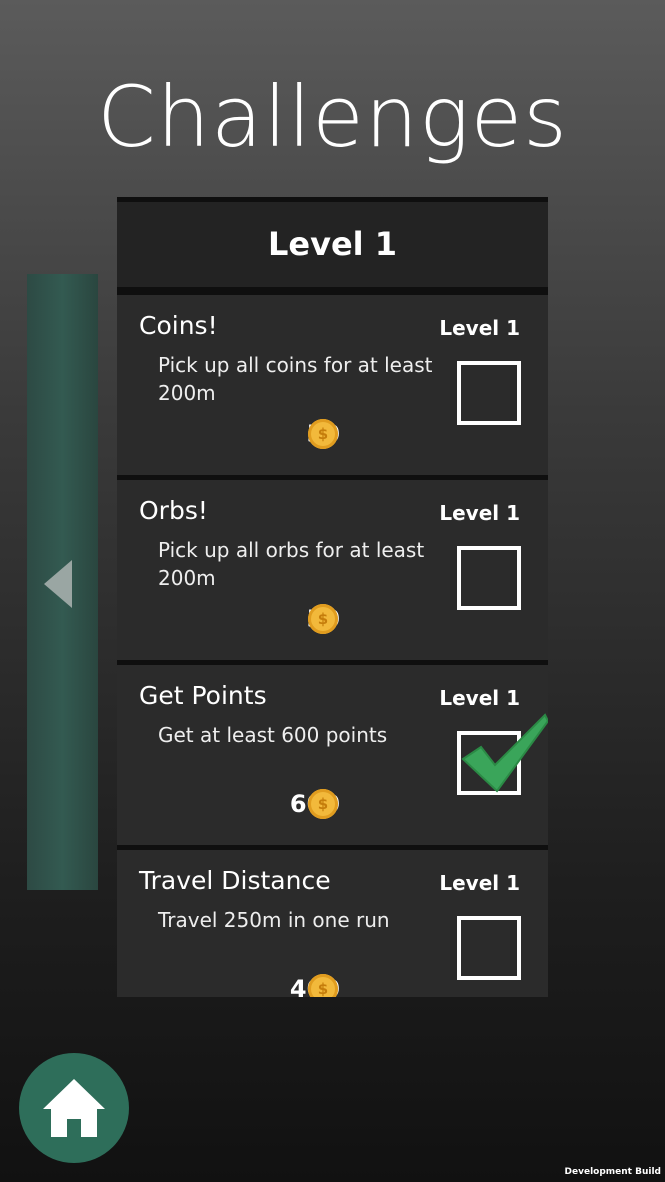 The image size is (665, 1182). Describe the element at coordinates (203, 695) in the screenshot. I see `challenge-name: Get Points` at that location.